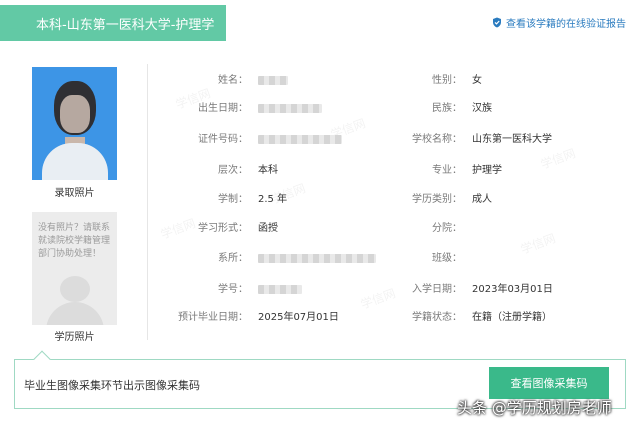 This screenshot has width=640, height=423. What do you see at coordinates (447, 258) in the screenshot?
I see `field-label: 班级：` at bounding box center [447, 258].